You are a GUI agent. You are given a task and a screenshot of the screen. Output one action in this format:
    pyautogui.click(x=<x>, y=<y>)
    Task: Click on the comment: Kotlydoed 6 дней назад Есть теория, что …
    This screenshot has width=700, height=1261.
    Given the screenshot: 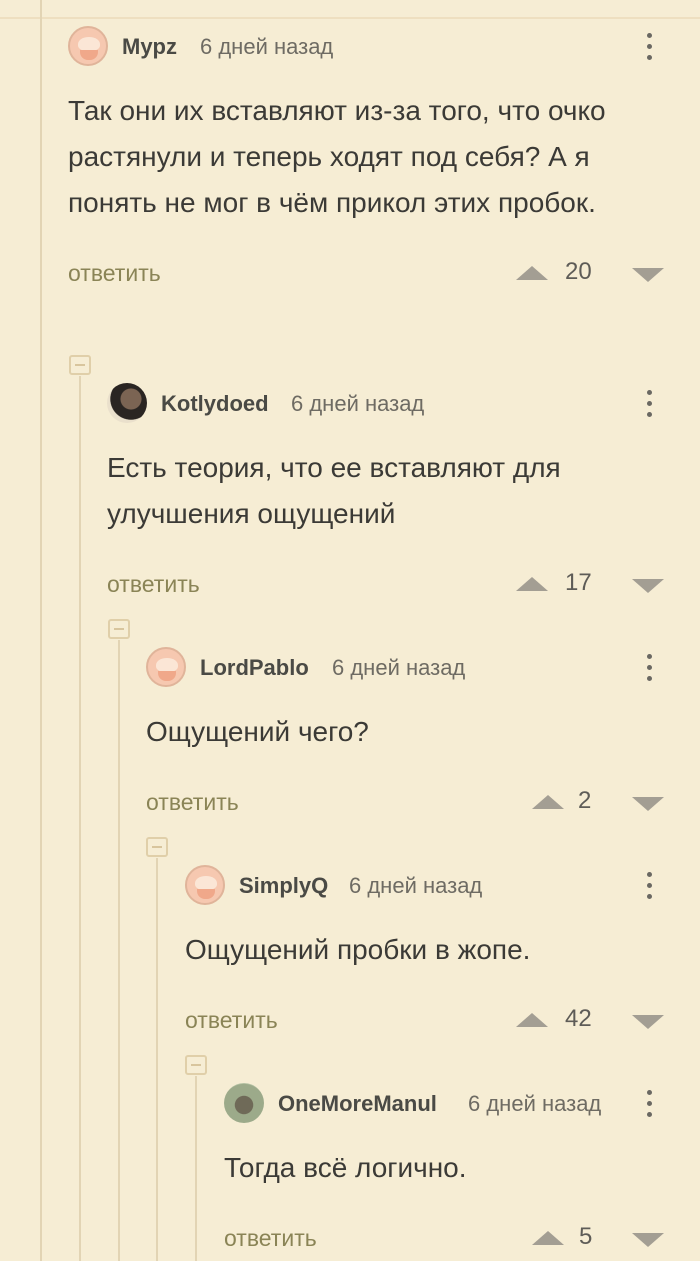 What is the action you would take?
    pyautogui.click(x=403, y=494)
    